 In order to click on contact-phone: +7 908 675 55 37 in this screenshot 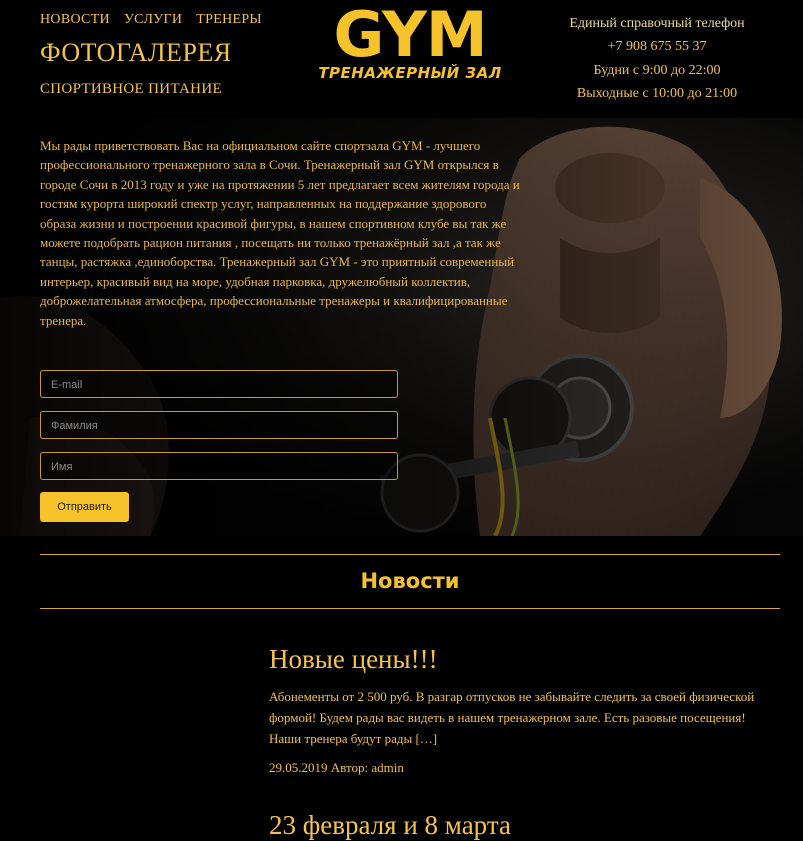, I will do `click(657, 46)`.